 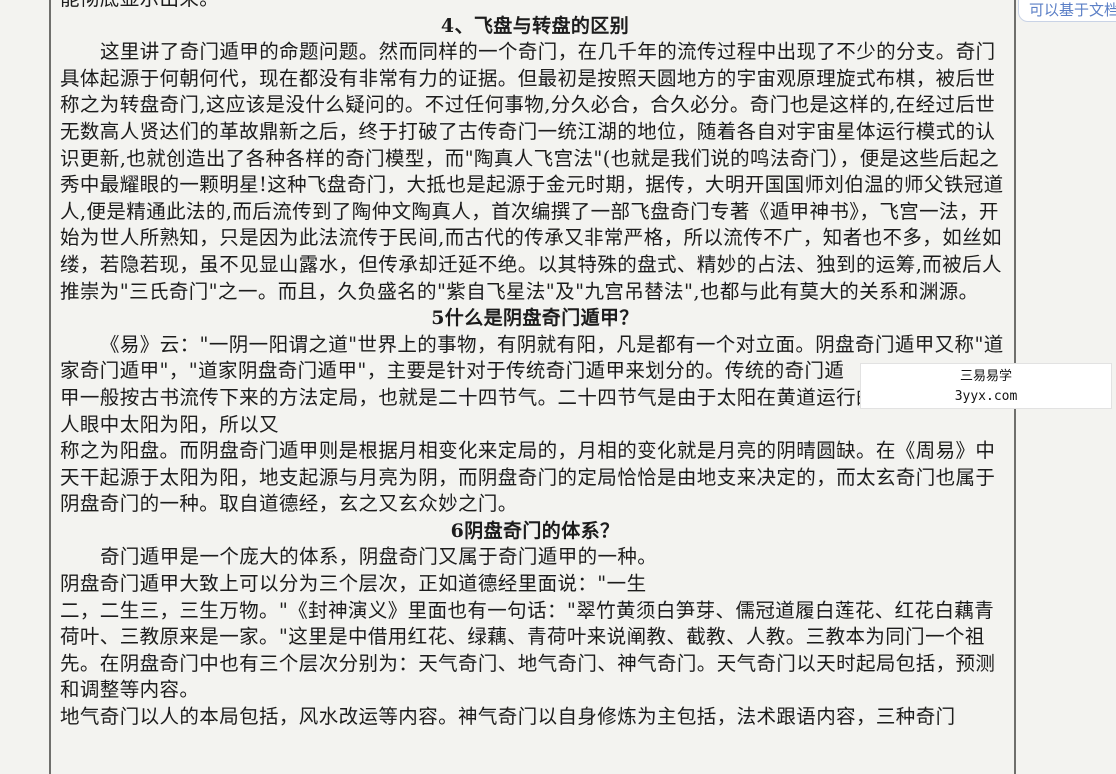 What do you see at coordinates (379, 557) in the screenshot?
I see `section-paragraph: 奇门遁甲是一个庞大的体系，阴盘奇门又属于奇门遁甲的一种。` at bounding box center [379, 557].